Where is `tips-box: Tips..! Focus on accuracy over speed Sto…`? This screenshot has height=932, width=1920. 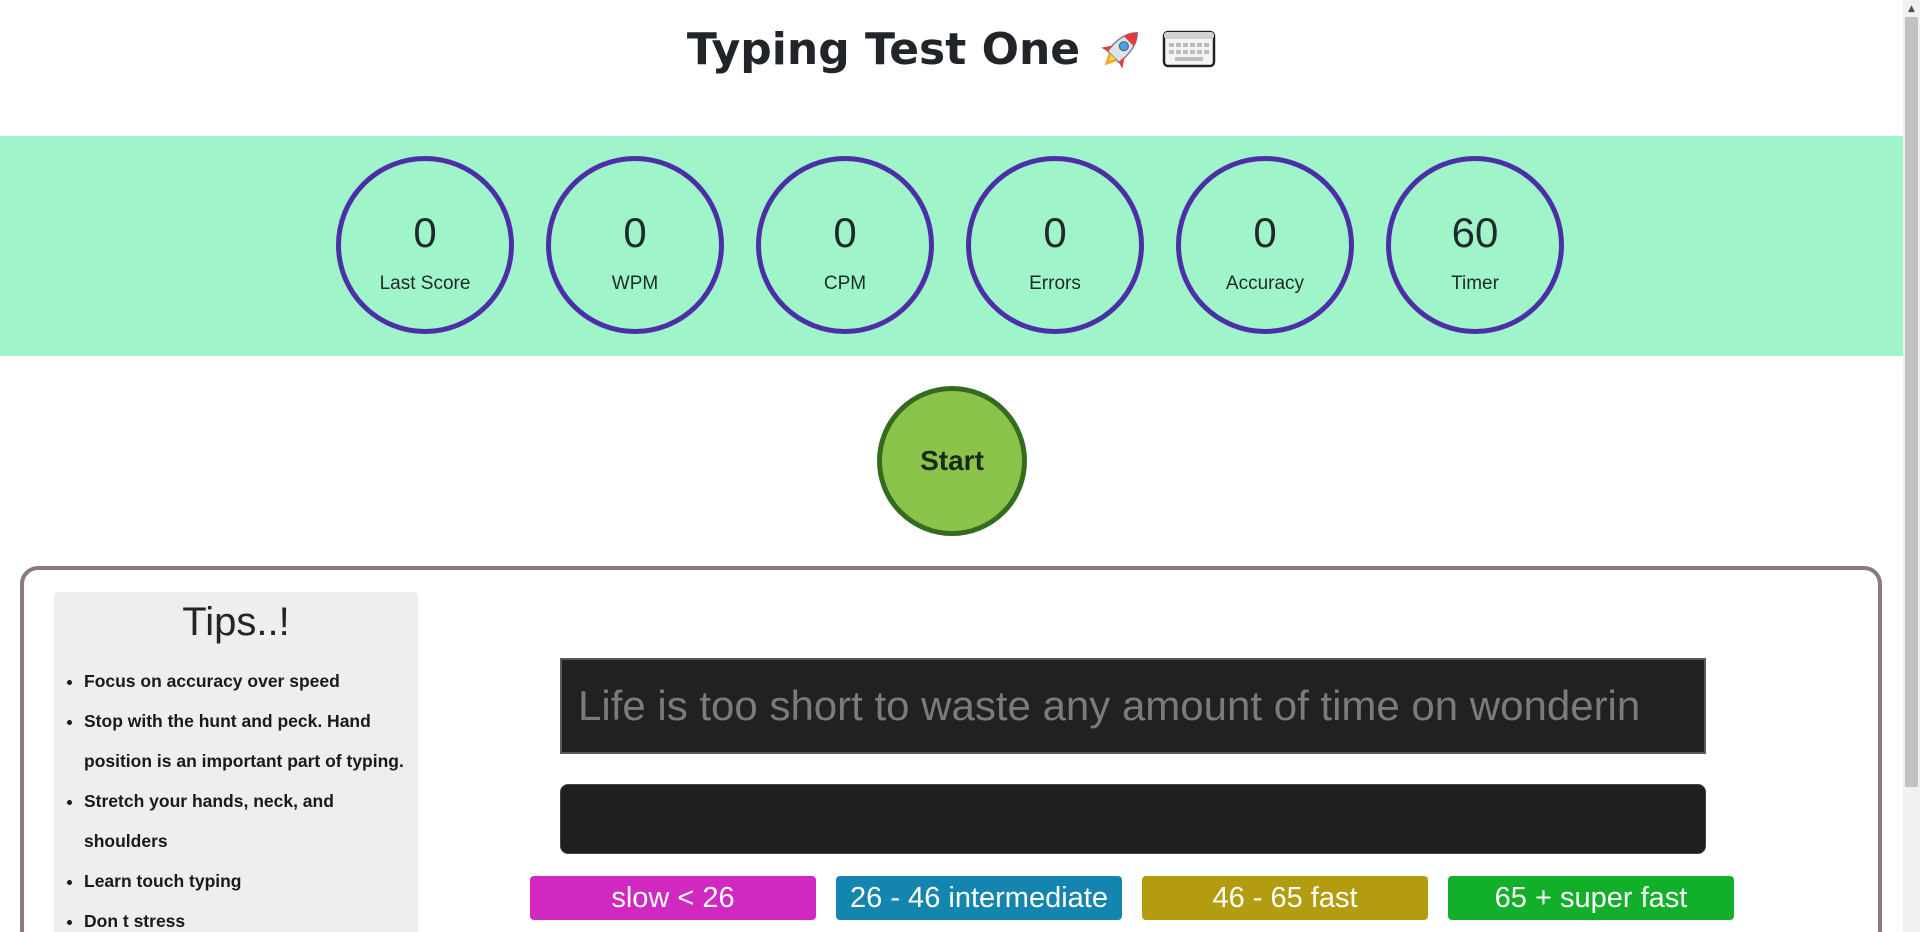 tips-box: Tips..! Focus on accuracy over speed Sto… is located at coordinates (236, 762).